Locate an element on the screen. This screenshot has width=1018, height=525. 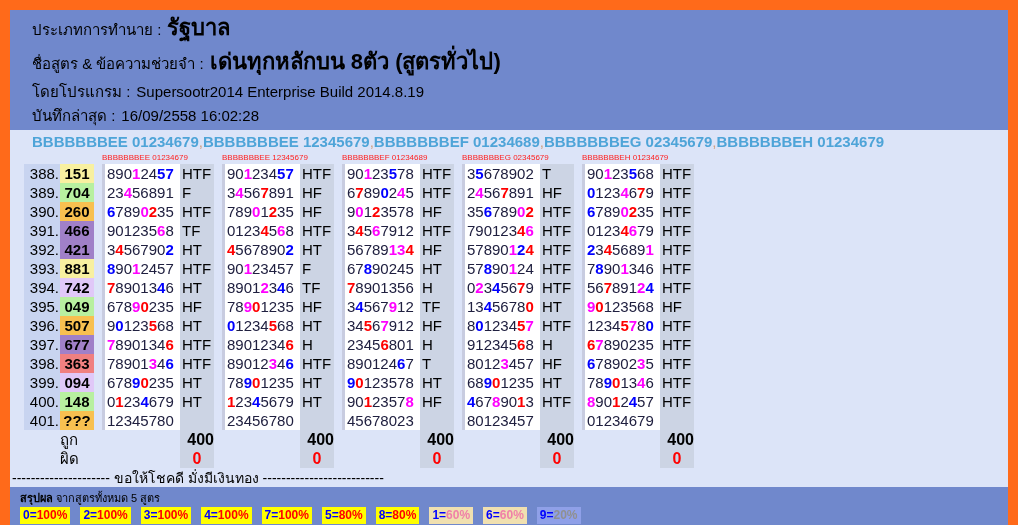
column-header: BBBBBBBEE 12345679 is located at coordinates (265, 158).